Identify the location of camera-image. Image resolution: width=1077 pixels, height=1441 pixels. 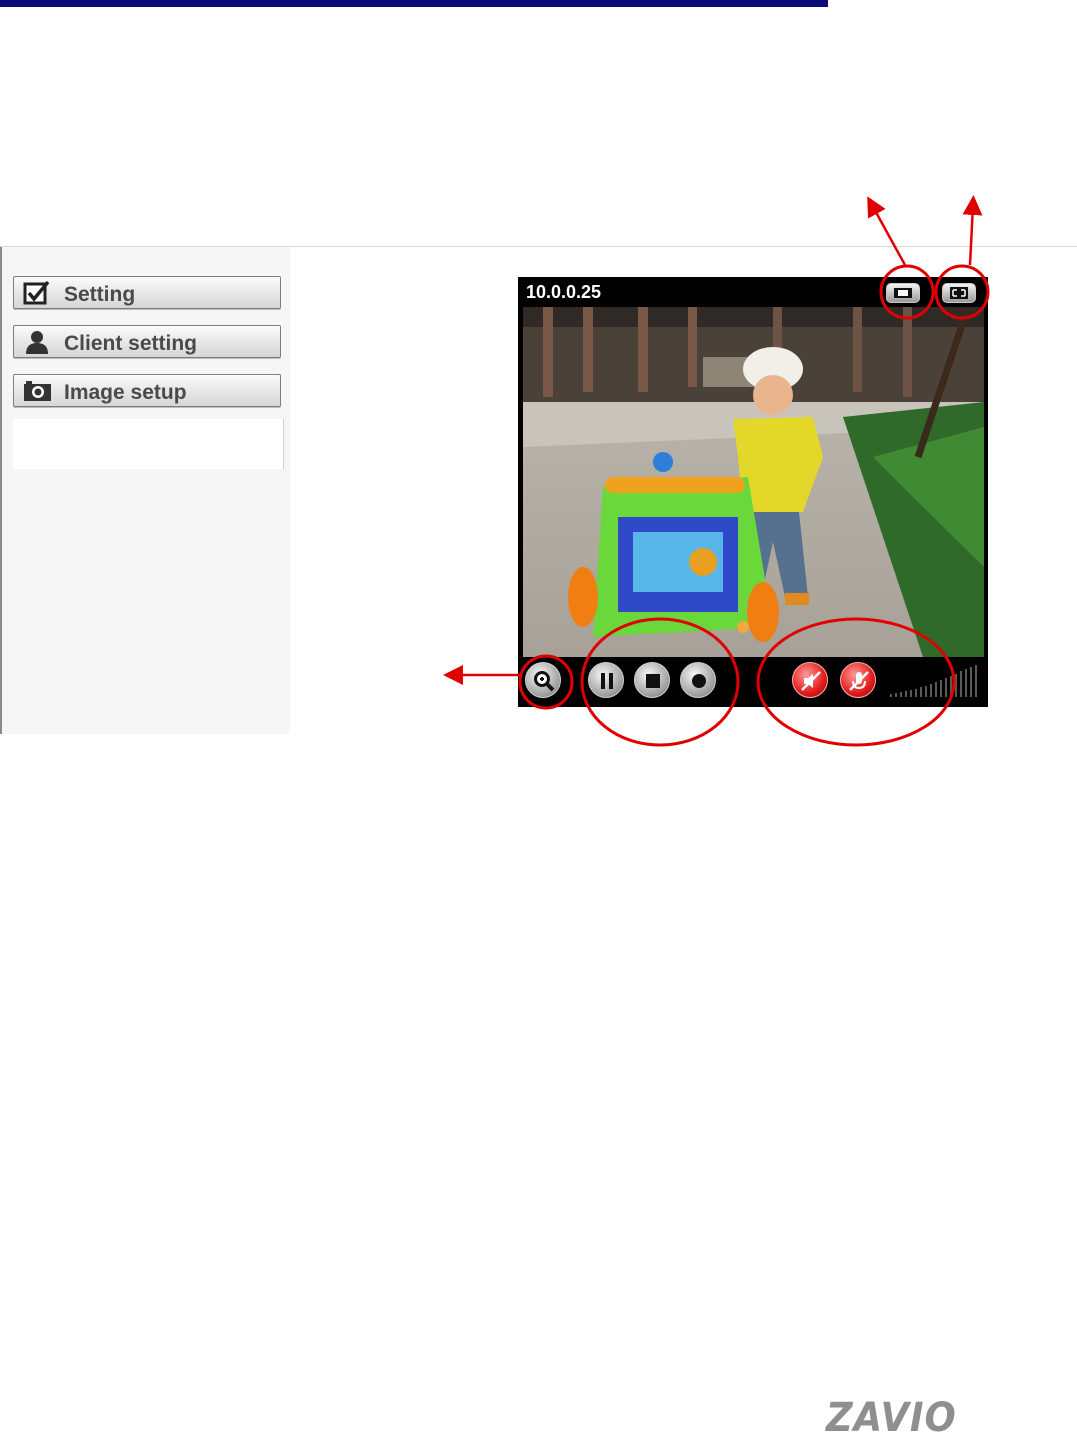
(753, 482).